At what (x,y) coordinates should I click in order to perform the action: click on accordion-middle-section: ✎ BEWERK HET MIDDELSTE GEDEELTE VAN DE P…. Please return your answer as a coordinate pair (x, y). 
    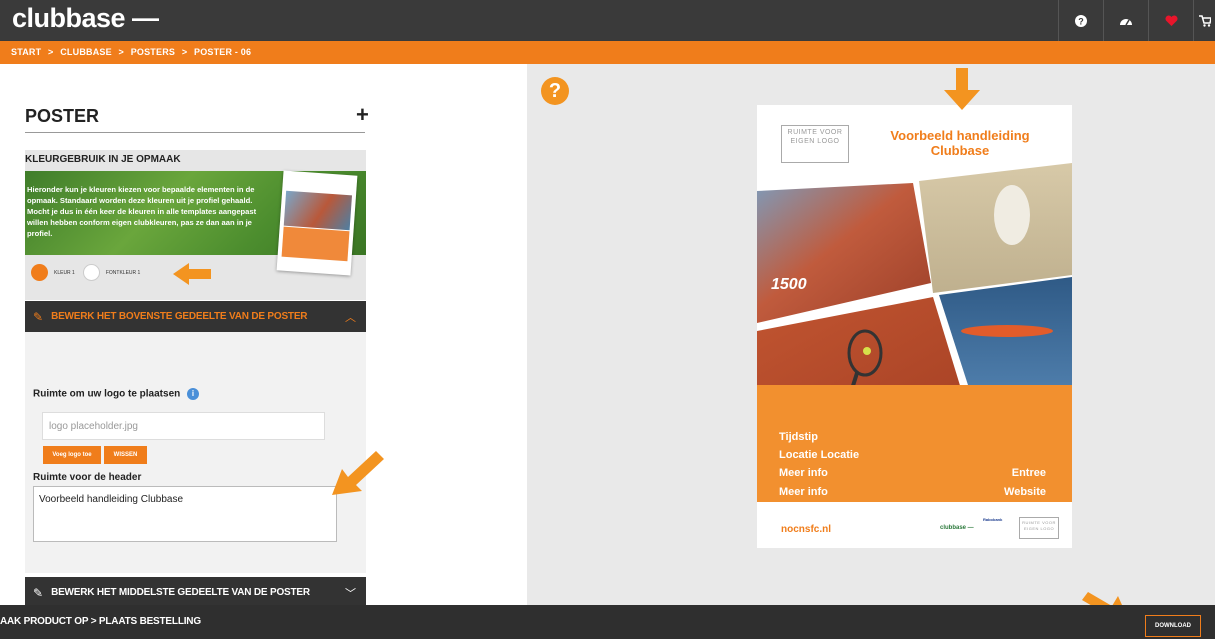
    Looking at the image, I should click on (195, 592).